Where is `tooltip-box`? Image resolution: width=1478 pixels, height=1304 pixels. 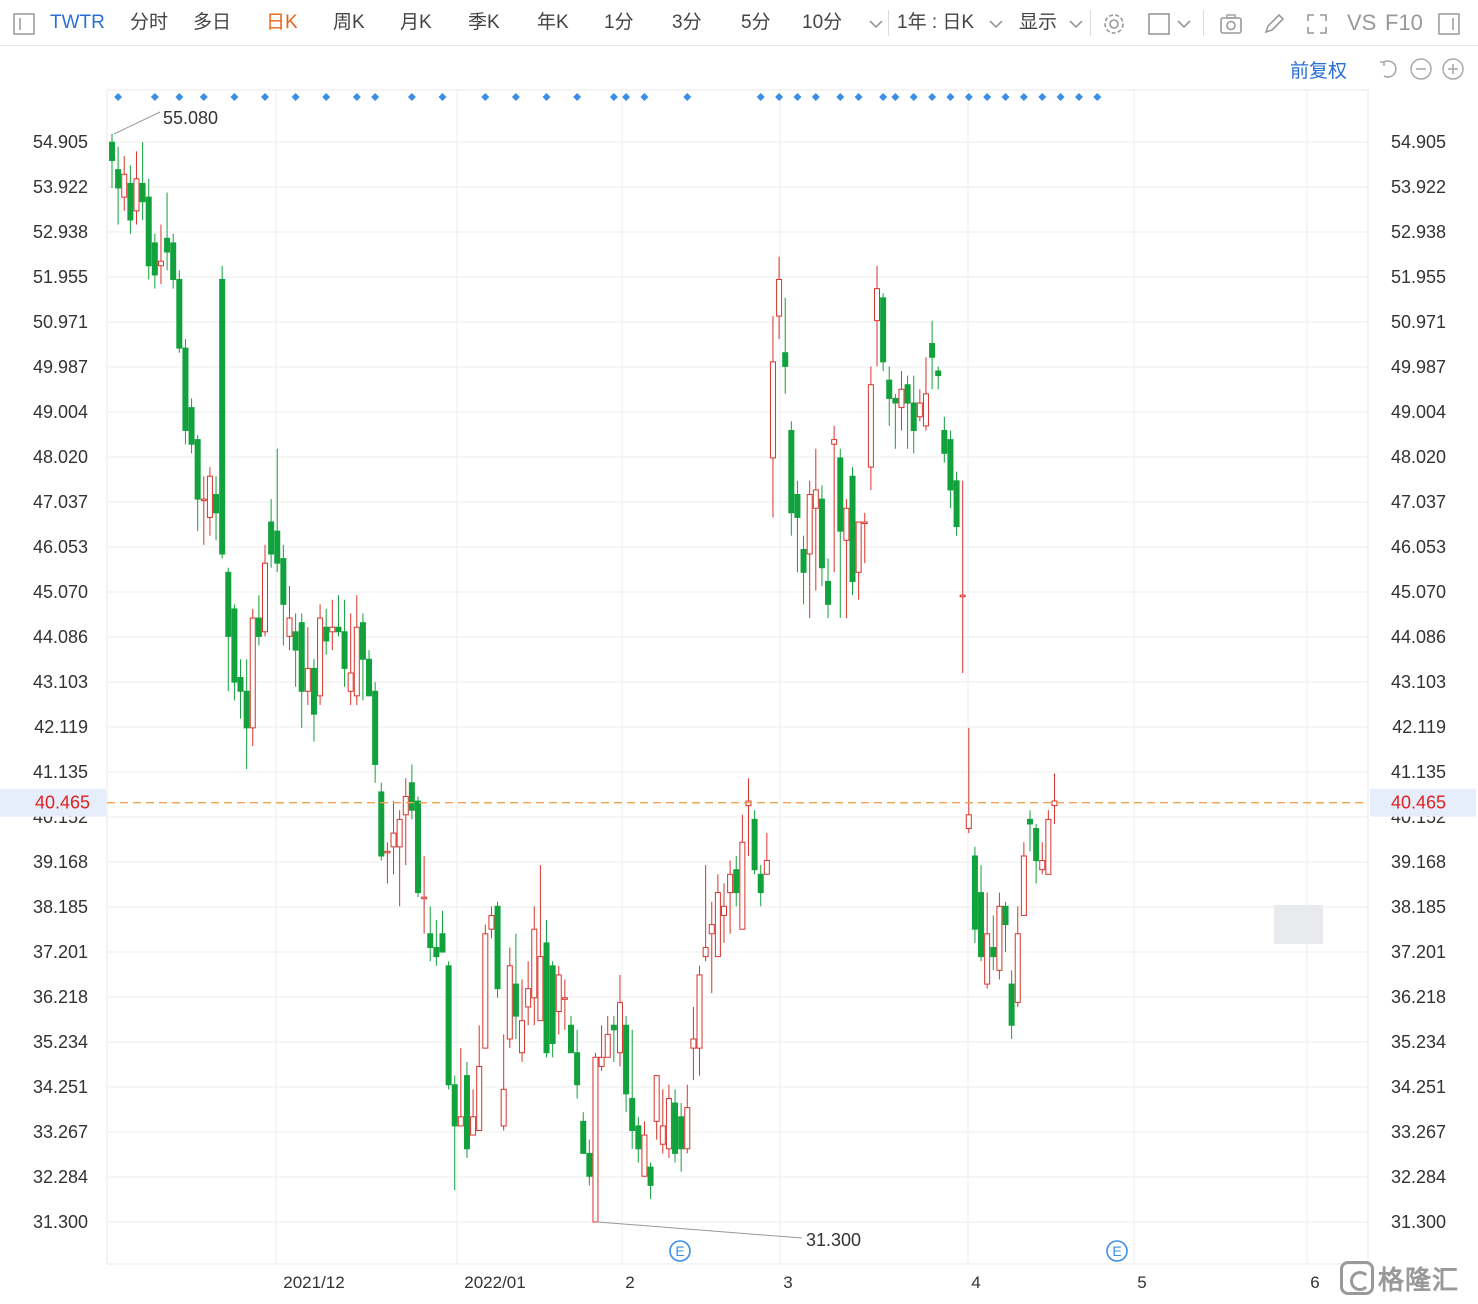
tooltip-box is located at coordinates (1298, 924).